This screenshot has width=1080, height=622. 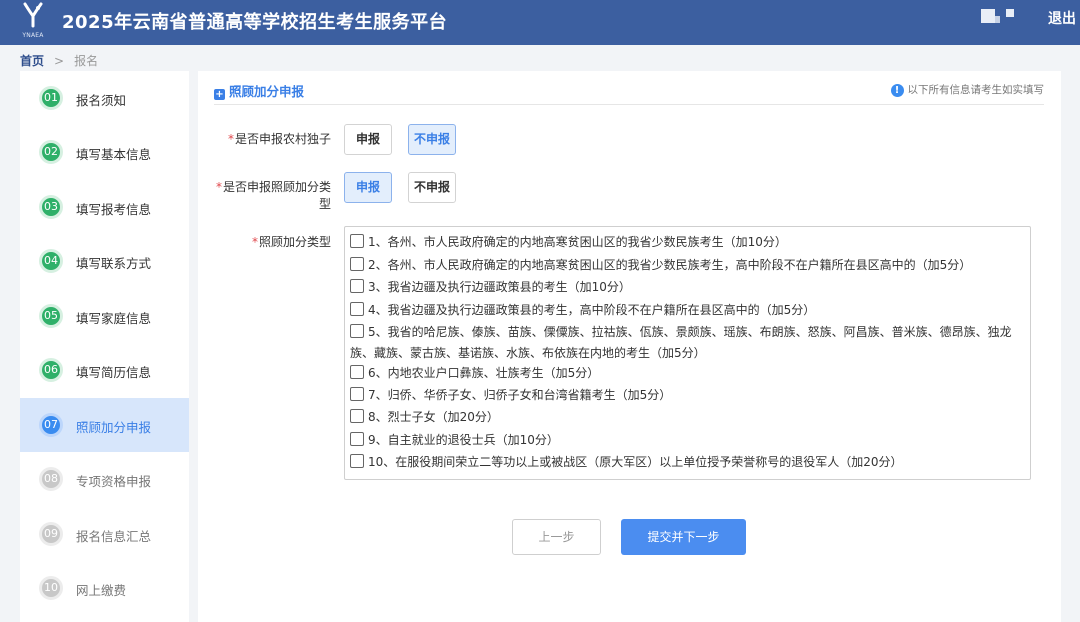 I want to click on plus-square-icon: +, so click(x=219, y=94).